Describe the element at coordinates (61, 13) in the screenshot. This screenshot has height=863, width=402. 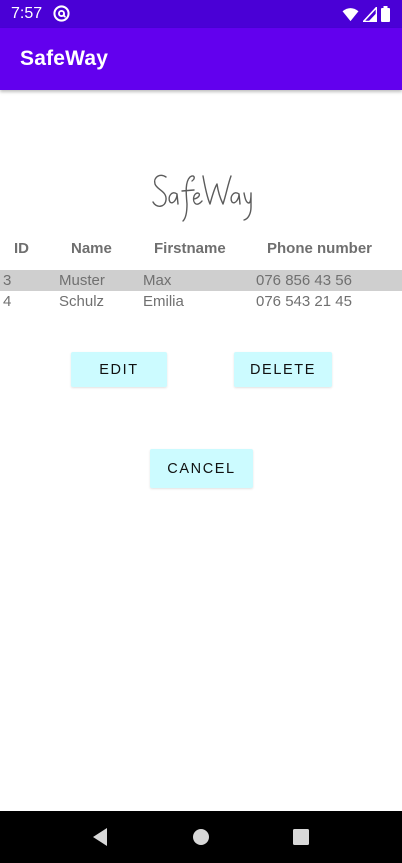
I see `at-sign-notification-icon` at that location.